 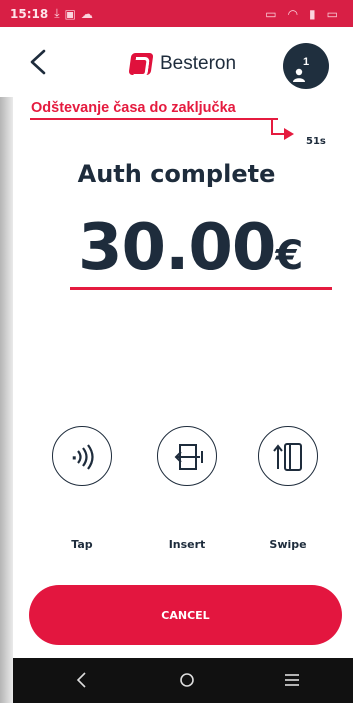 I want to click on brand-name: Besteron, so click(x=198, y=63).